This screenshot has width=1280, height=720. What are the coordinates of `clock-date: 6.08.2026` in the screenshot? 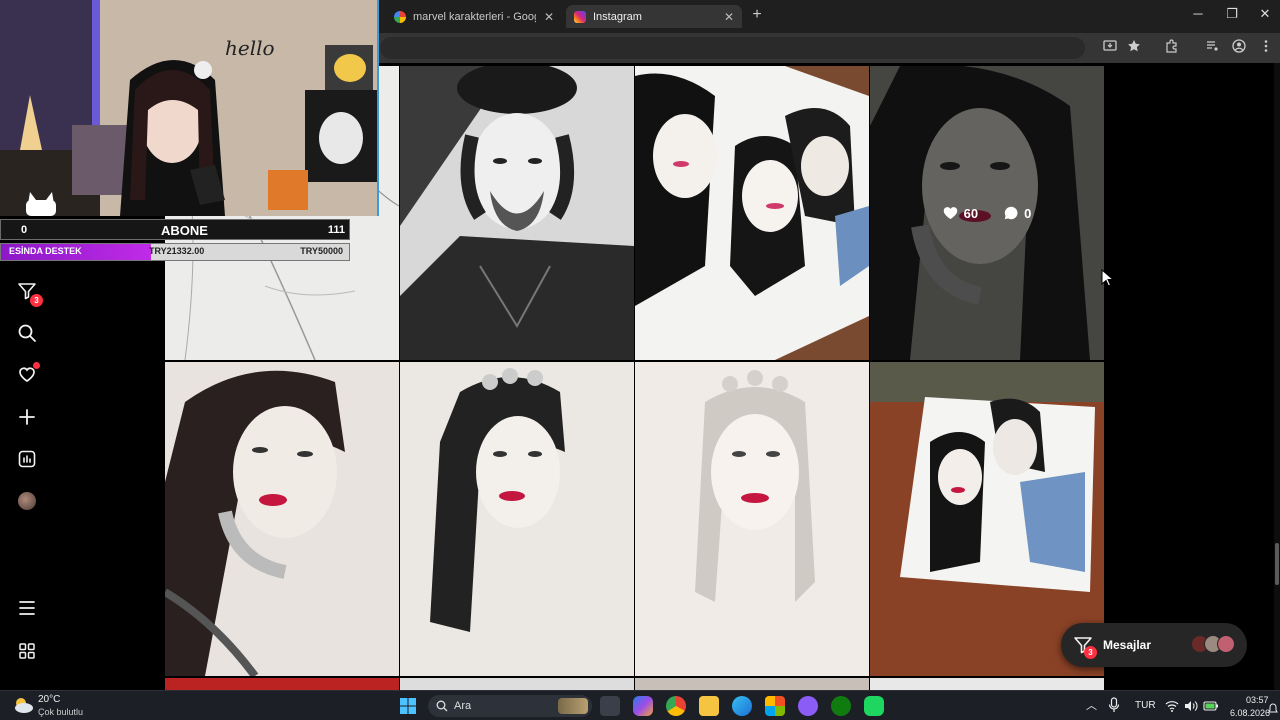 It's located at (1250, 713).